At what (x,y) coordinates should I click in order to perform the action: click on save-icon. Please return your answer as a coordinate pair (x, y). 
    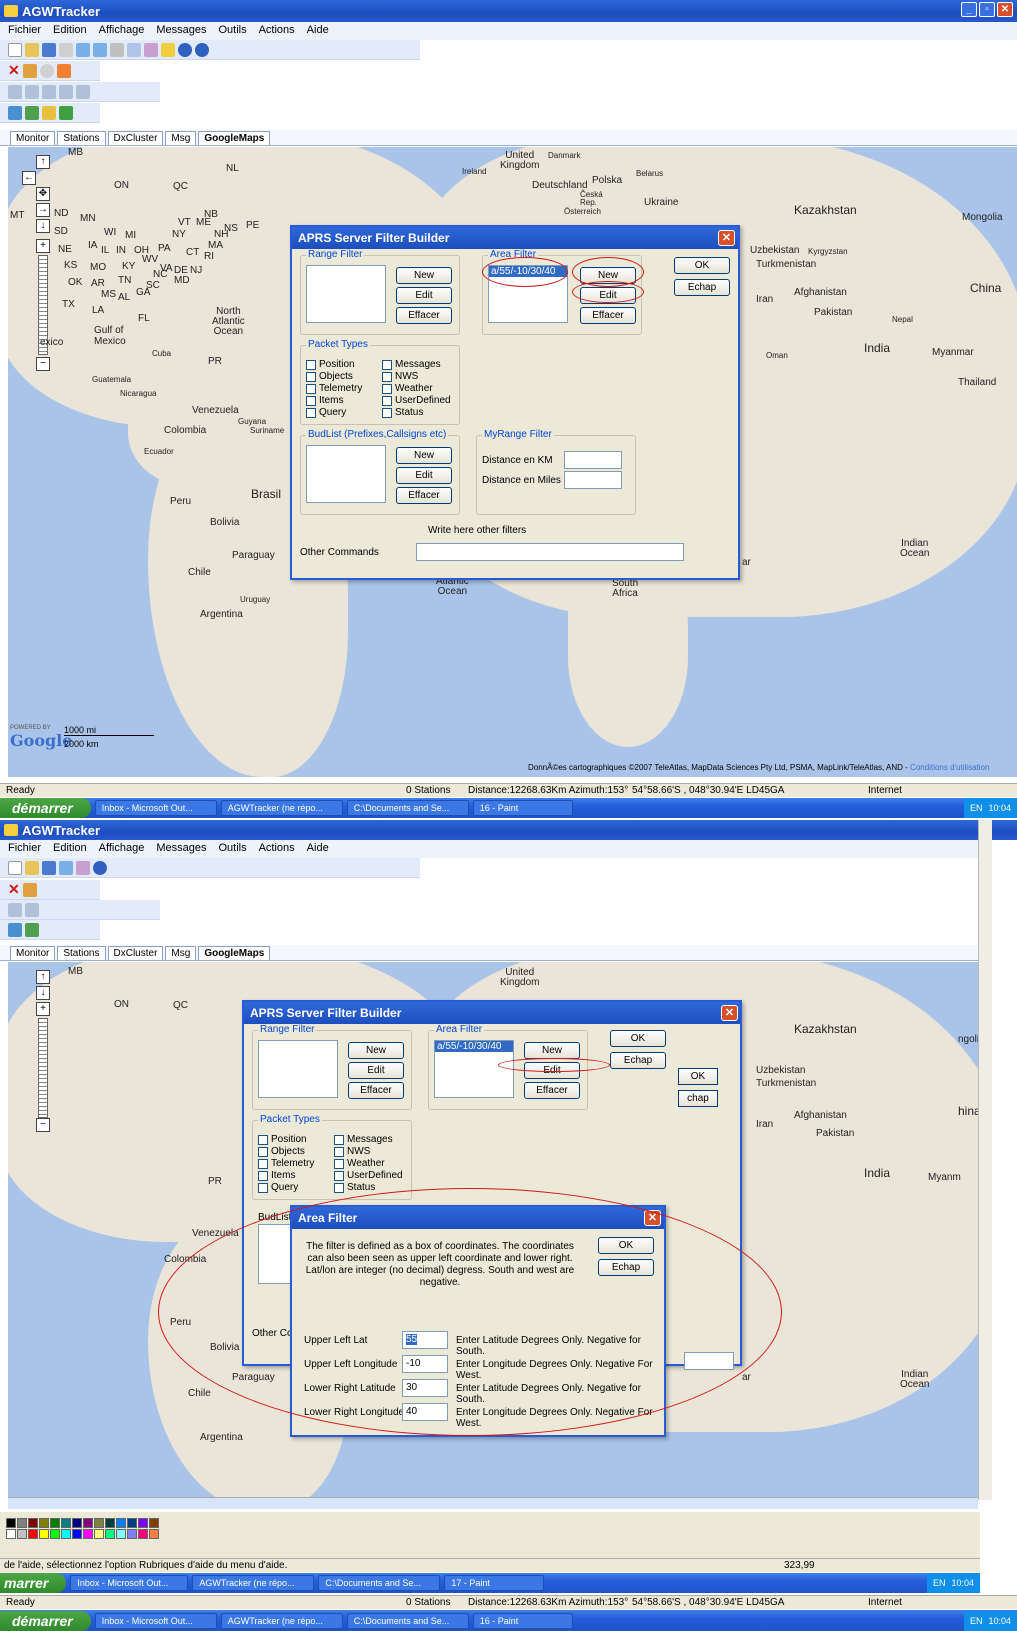
    Looking at the image, I should click on (49, 49).